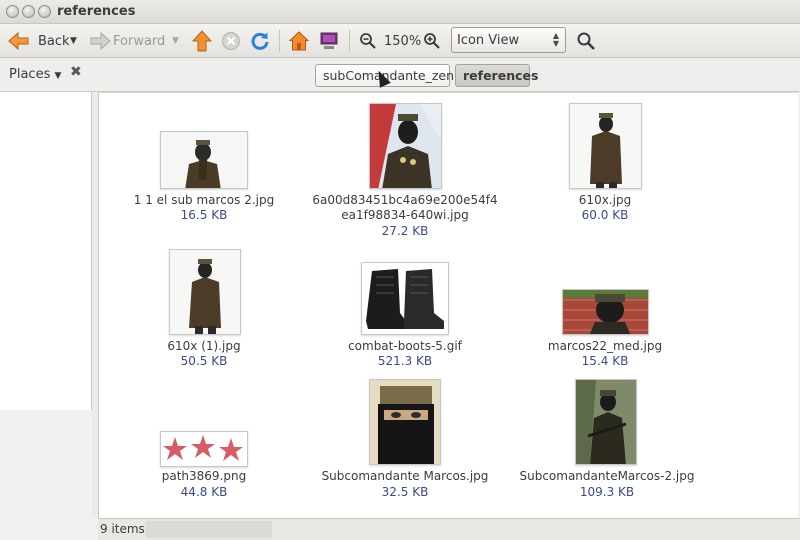  What do you see at coordinates (204, 361) in the screenshot?
I see `file-size: 50.5 KB` at bounding box center [204, 361].